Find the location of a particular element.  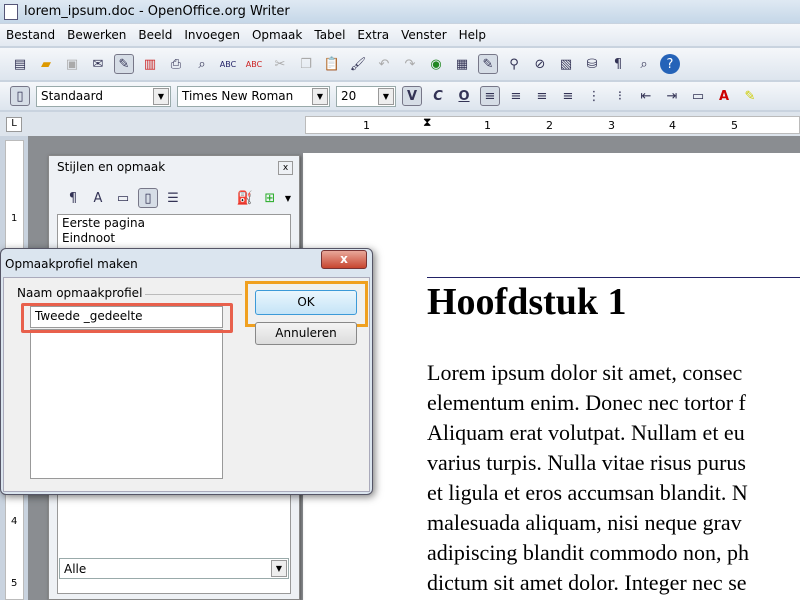

panel-title: Stijlen en opmaak is located at coordinates (111, 167).